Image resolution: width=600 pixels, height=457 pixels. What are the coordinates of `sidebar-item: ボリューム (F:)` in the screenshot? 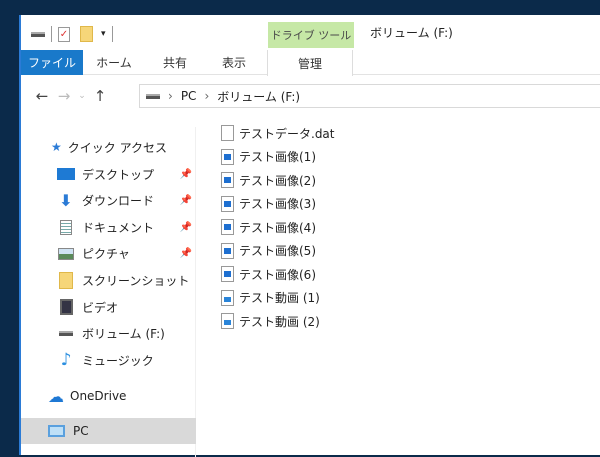 It's located at (108, 334).